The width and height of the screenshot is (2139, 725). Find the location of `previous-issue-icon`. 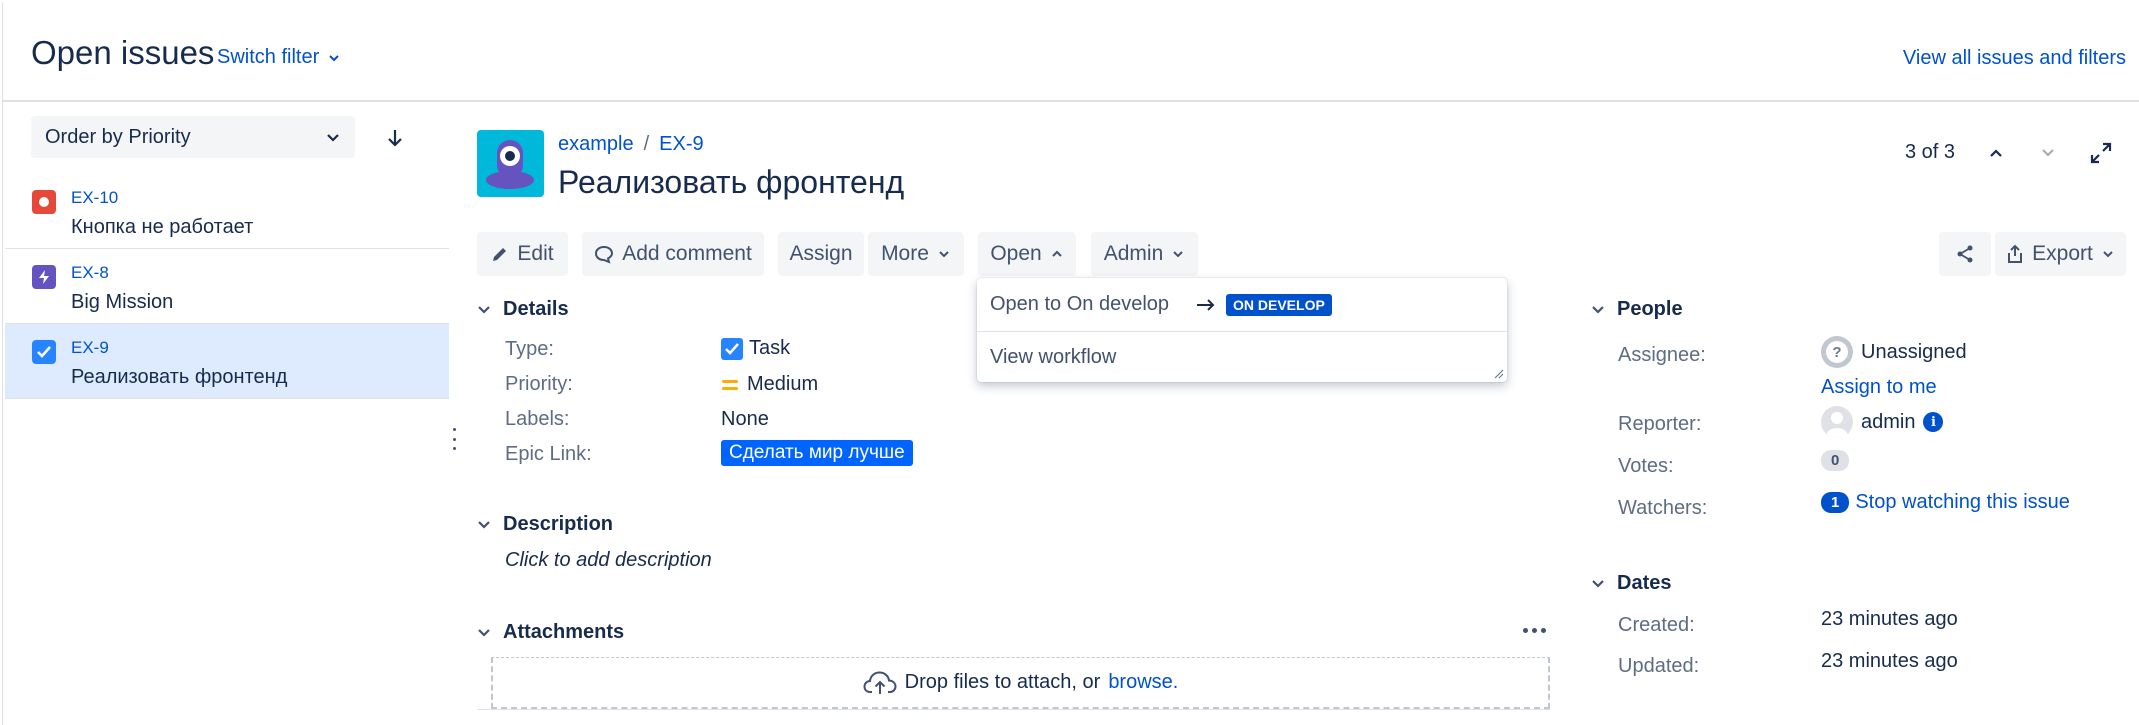

previous-issue-icon is located at coordinates (1996, 153).